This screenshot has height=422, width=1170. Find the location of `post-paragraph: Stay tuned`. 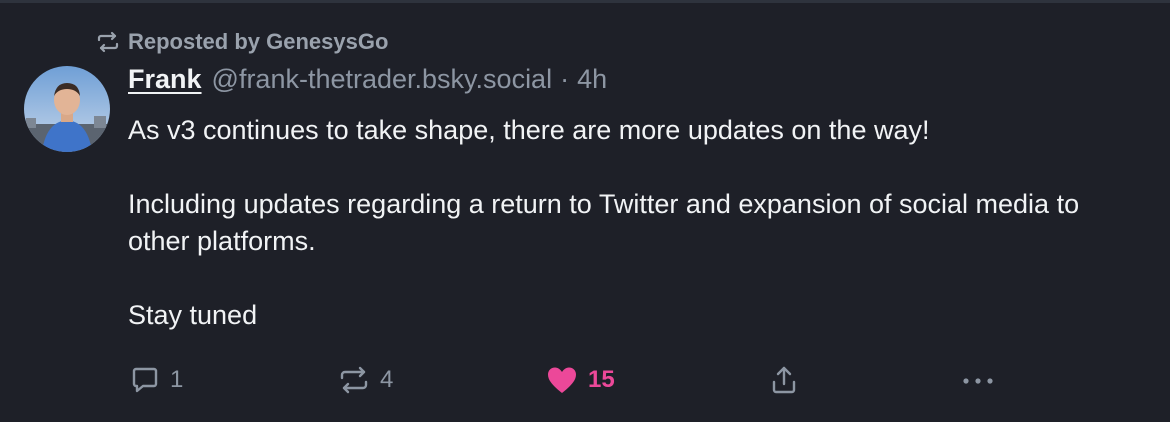

post-paragraph: Stay tuned is located at coordinates (193, 315).